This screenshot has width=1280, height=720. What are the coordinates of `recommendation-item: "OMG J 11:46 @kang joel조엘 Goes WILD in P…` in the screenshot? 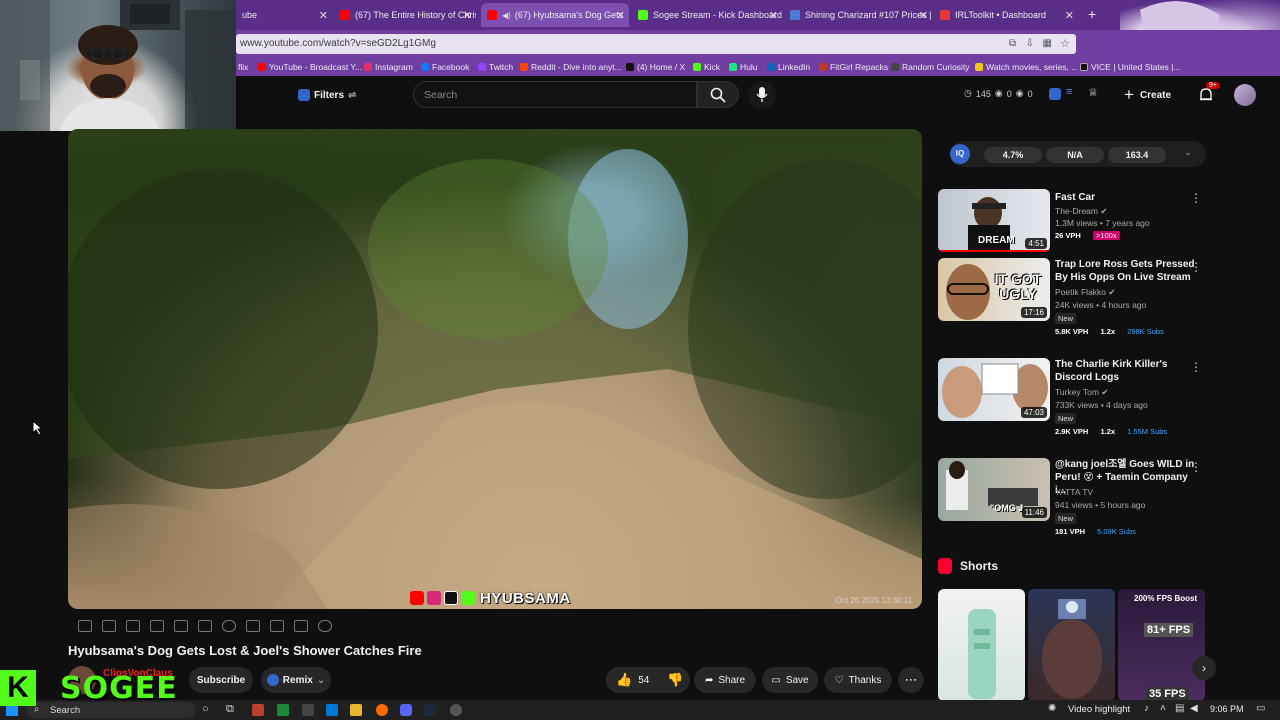 It's located at (1072, 503).